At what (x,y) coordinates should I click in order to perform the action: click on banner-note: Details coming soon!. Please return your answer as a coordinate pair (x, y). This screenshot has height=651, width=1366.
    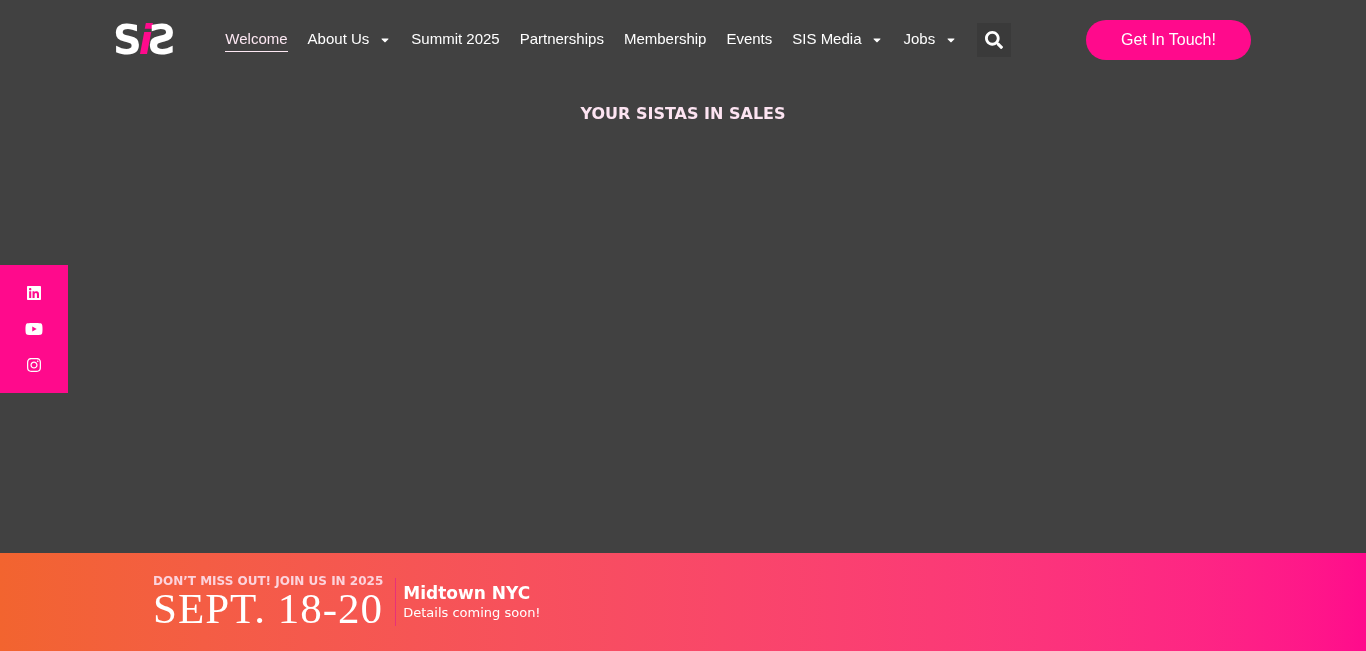
    Looking at the image, I should click on (472, 612).